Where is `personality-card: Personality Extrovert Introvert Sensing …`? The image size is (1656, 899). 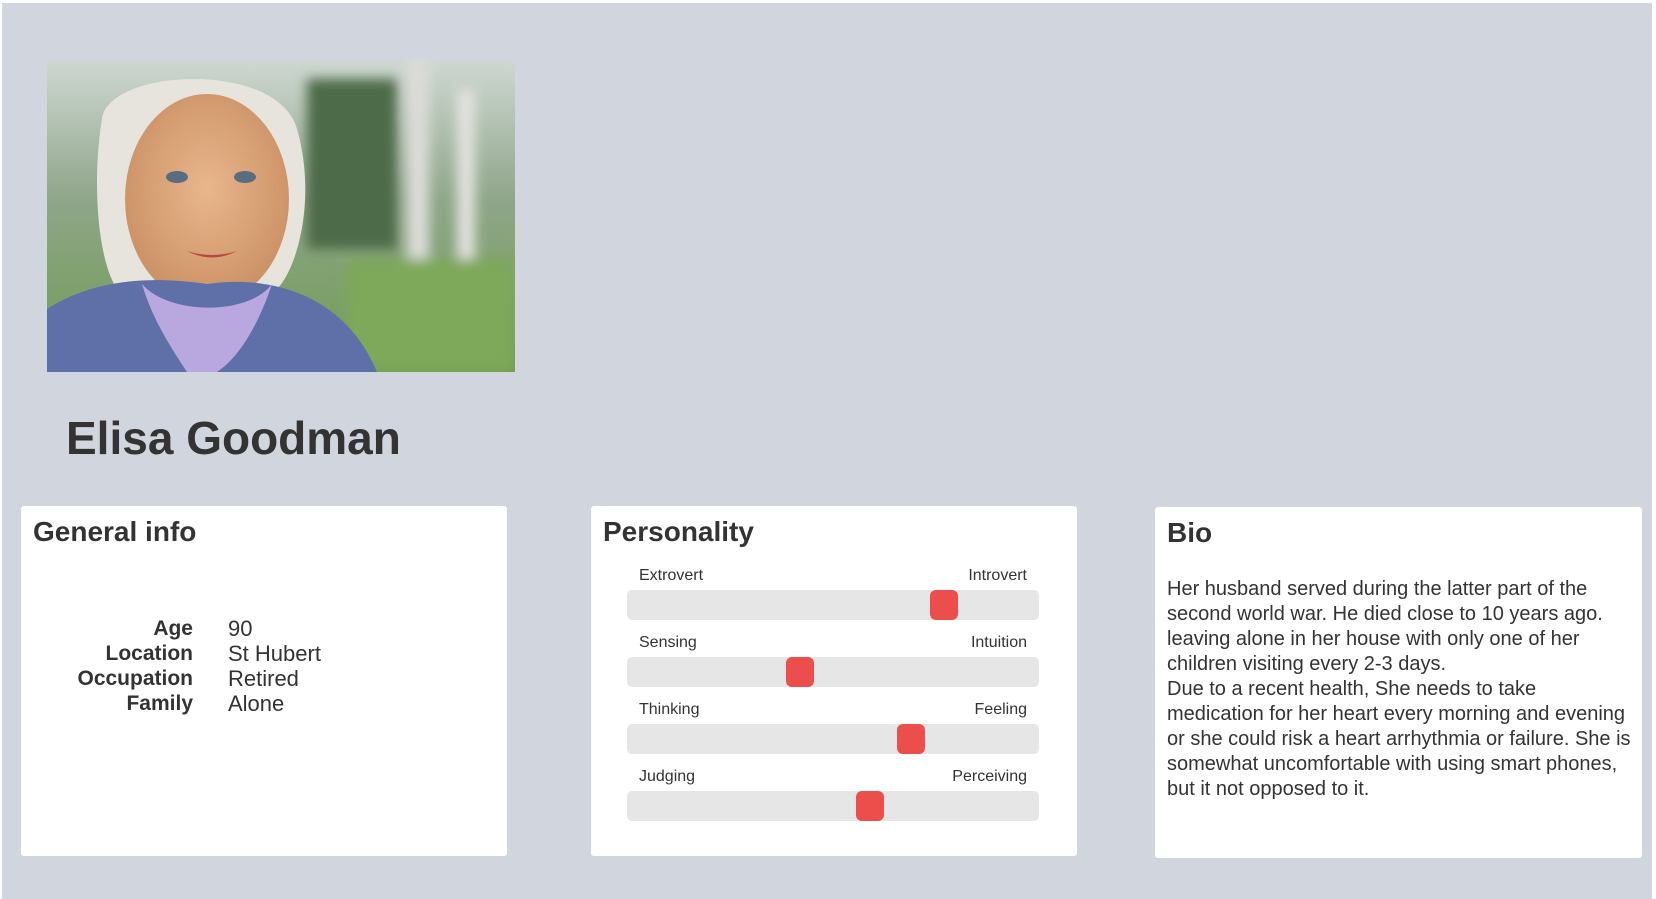
personality-card: Personality Extrovert Introvert Sensing … is located at coordinates (834, 681).